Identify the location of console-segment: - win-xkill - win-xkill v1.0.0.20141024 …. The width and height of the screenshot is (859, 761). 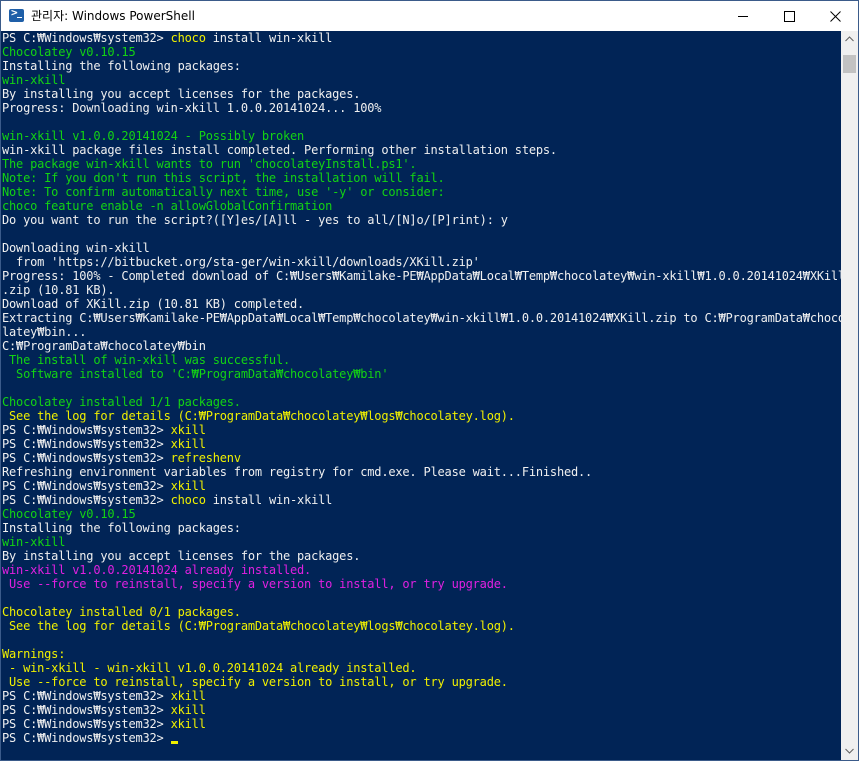
(209, 668).